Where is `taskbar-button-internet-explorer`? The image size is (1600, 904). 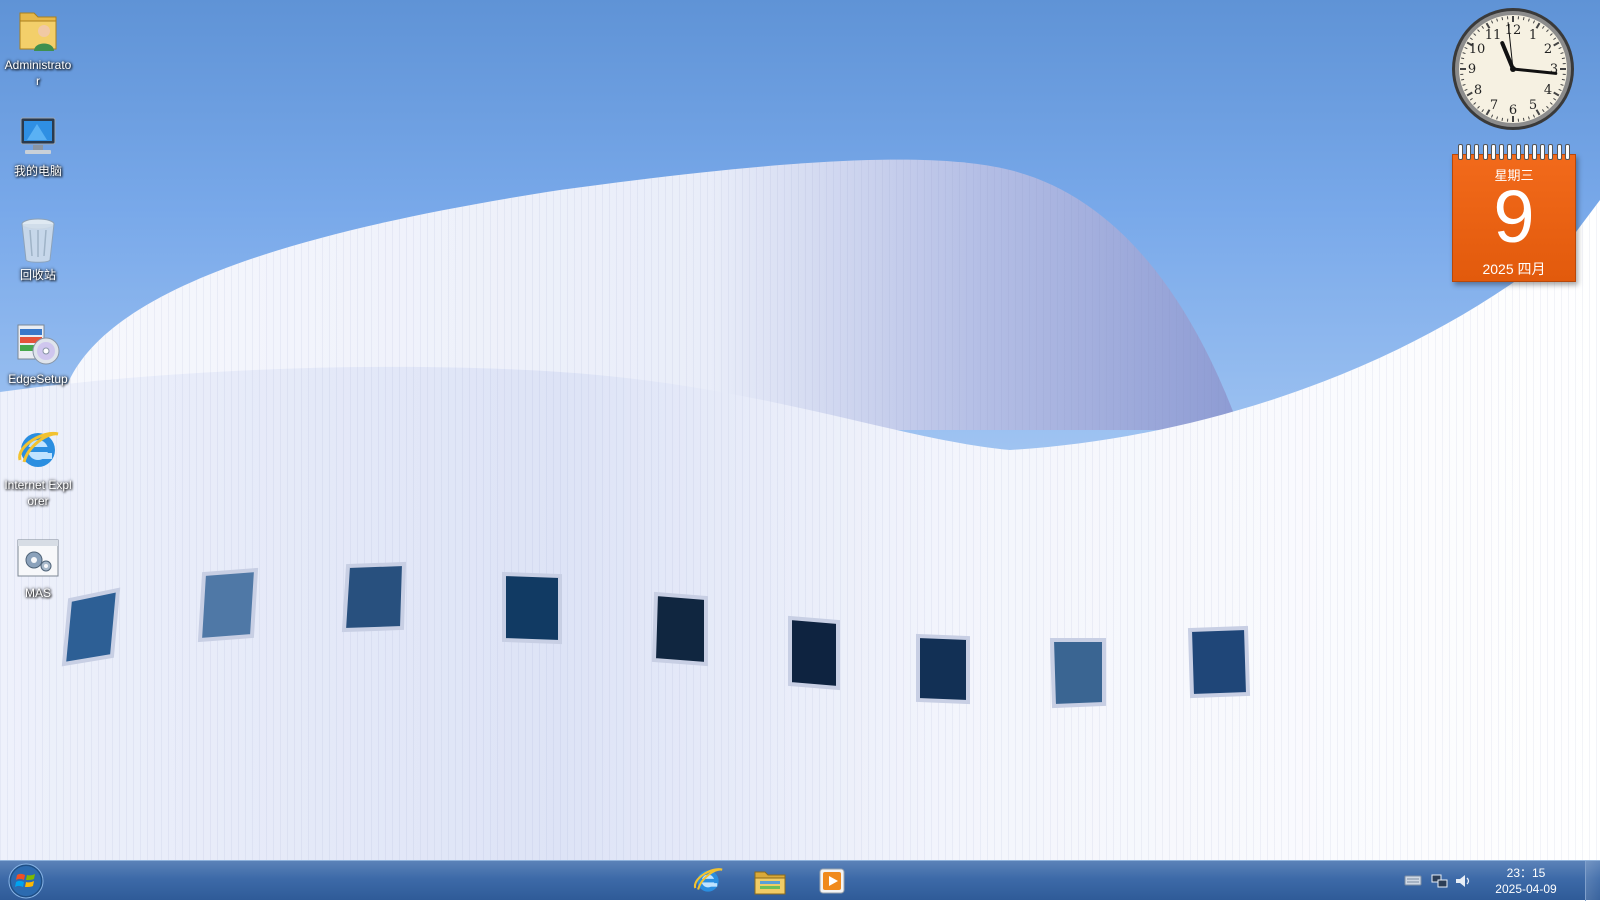
taskbar-button-internet-explorer is located at coordinates (708, 880).